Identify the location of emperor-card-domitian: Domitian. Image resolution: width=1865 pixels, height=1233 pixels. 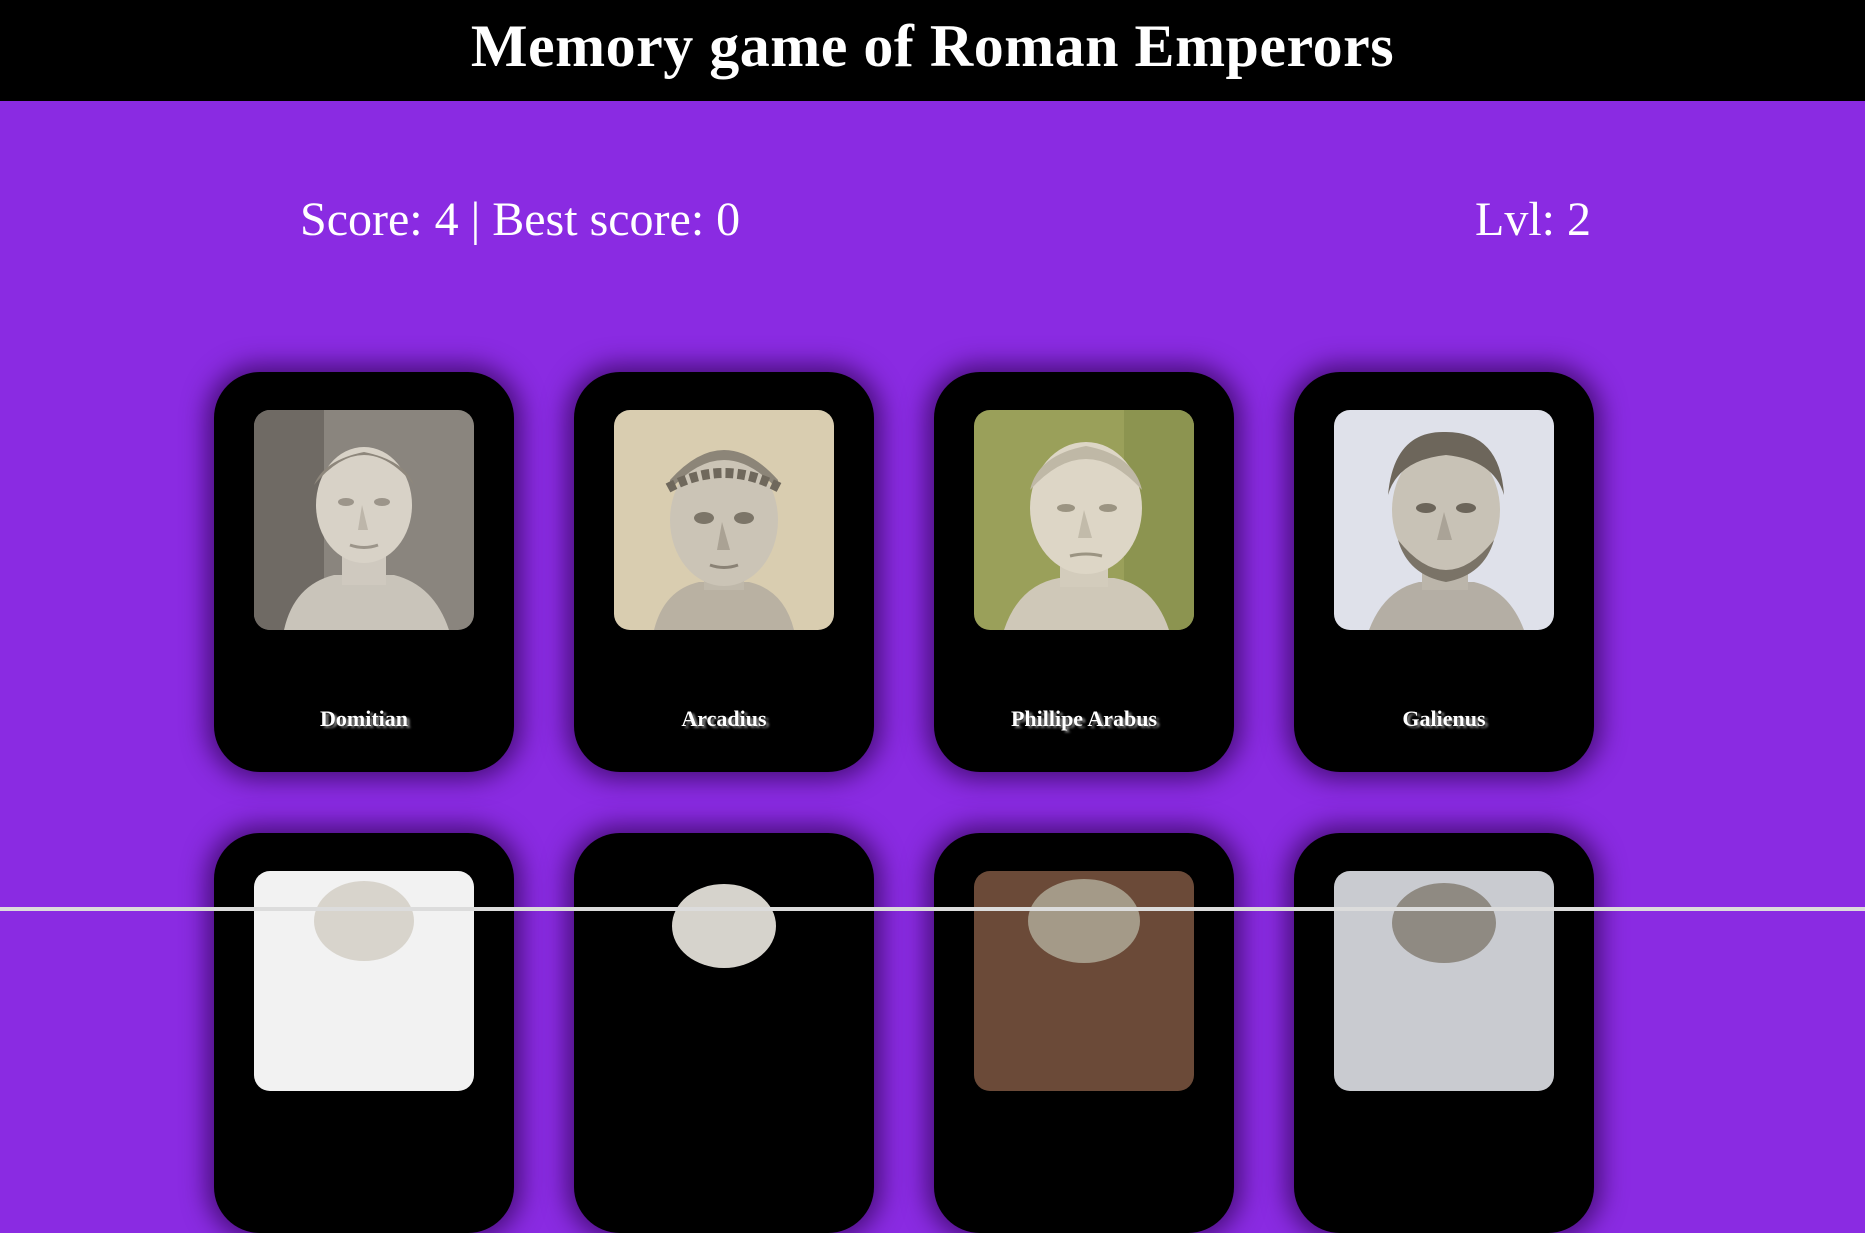
(364, 572).